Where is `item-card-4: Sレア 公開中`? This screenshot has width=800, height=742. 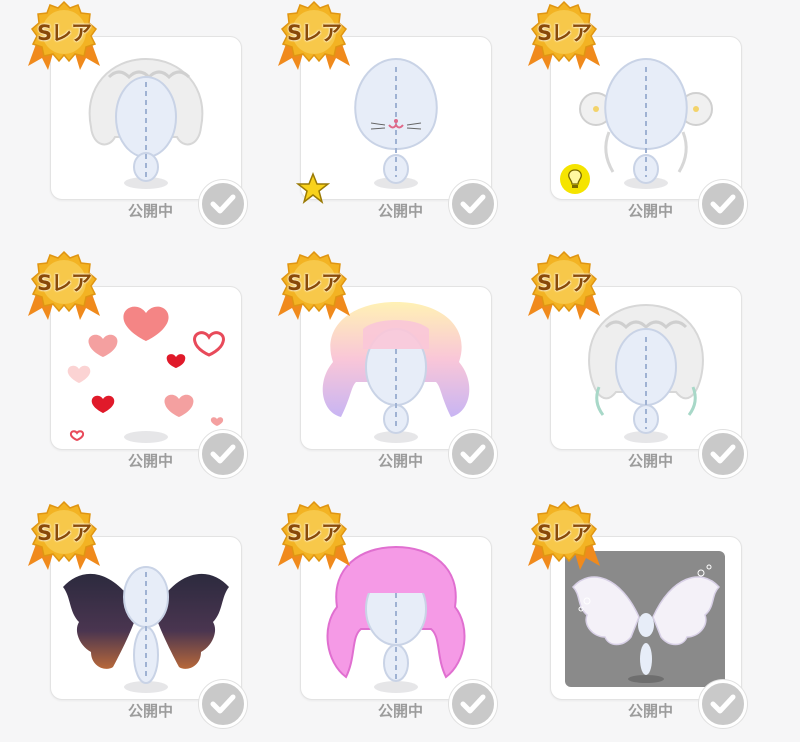 item-card-4: Sレア 公開中 is located at coordinates (142, 364).